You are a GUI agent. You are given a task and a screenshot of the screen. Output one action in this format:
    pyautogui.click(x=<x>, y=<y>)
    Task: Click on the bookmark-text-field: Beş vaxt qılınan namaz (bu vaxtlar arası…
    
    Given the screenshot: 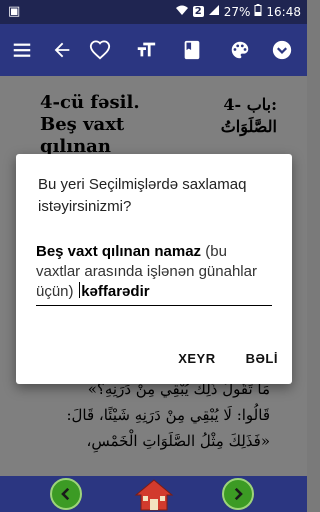 What is the action you would take?
    pyautogui.click(x=154, y=274)
    